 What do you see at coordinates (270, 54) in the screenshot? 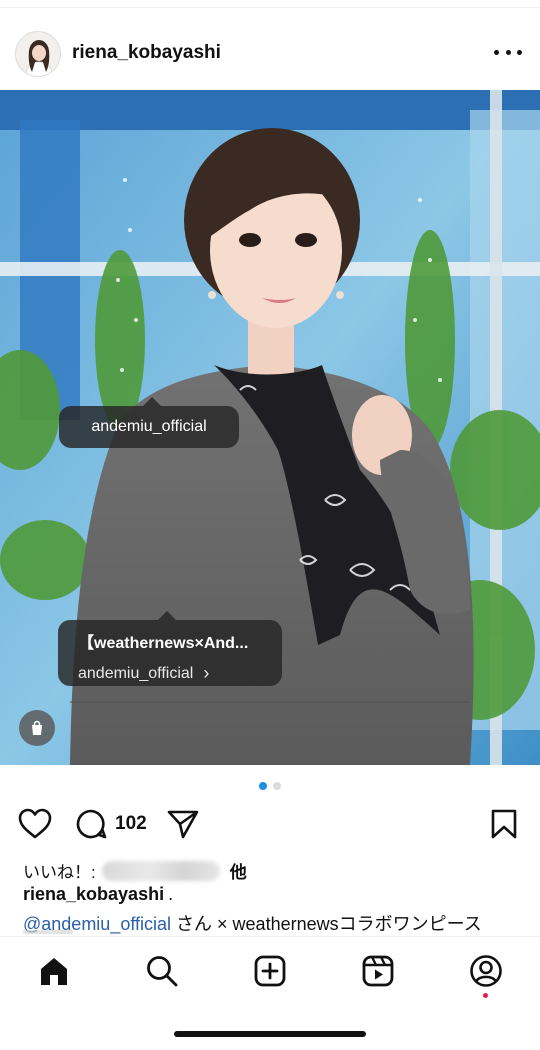
I see `post-header: riena_kobayashi` at bounding box center [270, 54].